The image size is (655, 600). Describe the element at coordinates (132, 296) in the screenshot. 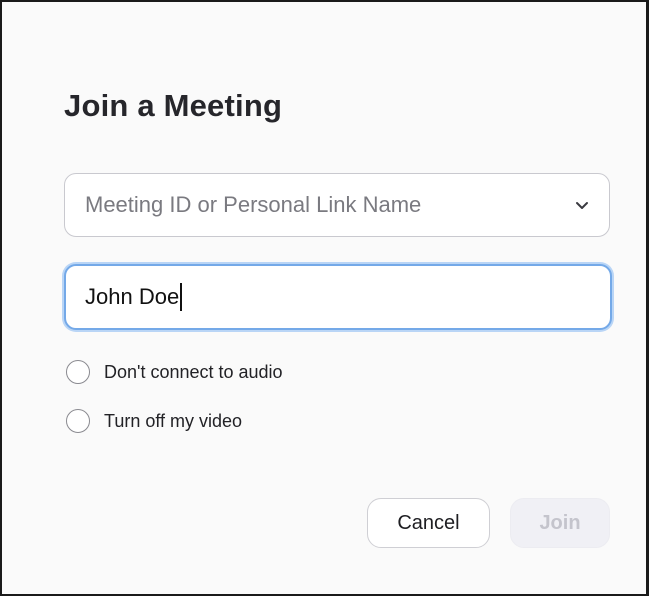

I see `display-name-value: John Doe` at that location.